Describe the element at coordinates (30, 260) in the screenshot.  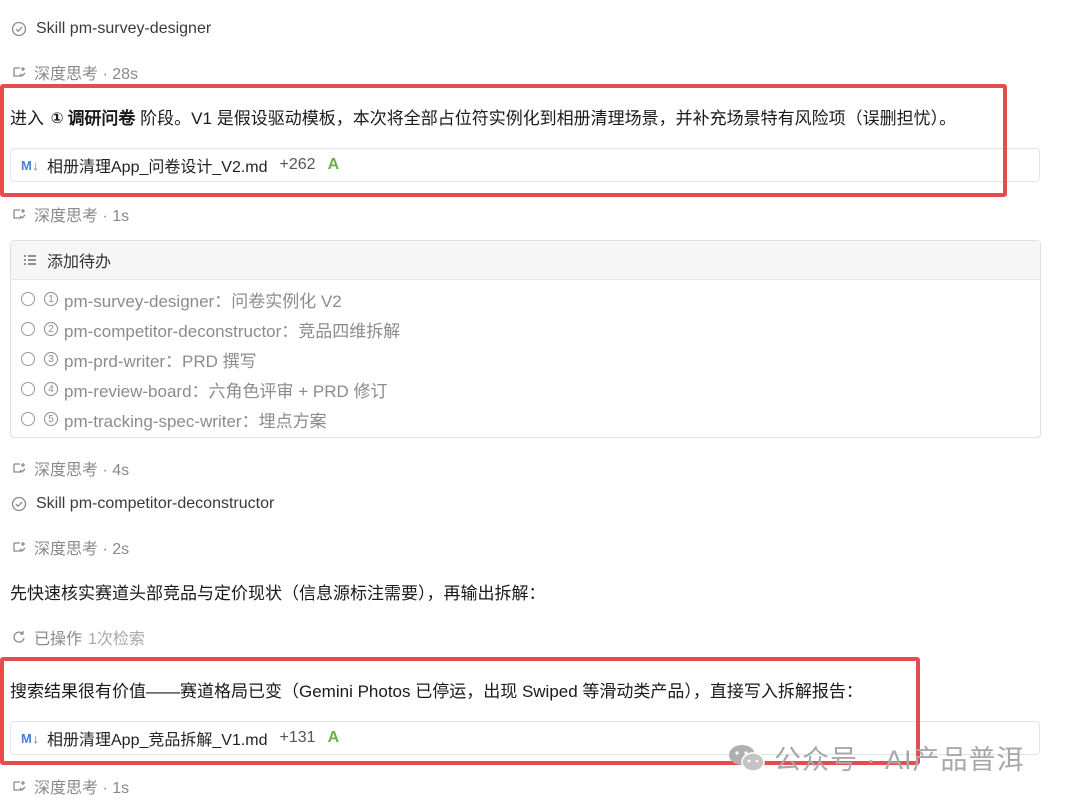
I see `checklist-icon` at that location.